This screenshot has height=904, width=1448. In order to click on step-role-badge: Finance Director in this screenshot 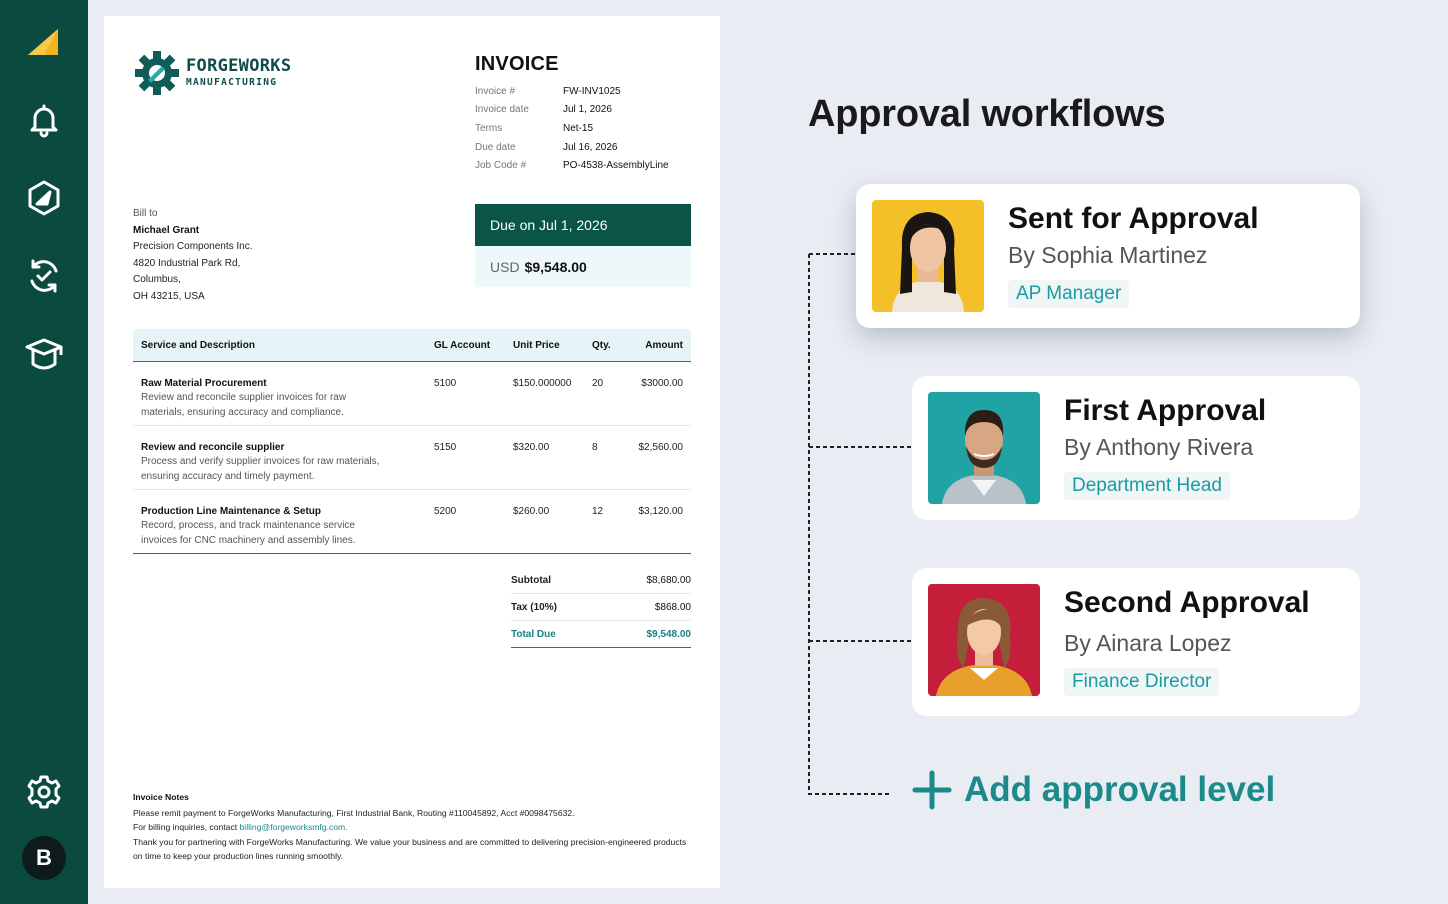, I will do `click(1142, 682)`.